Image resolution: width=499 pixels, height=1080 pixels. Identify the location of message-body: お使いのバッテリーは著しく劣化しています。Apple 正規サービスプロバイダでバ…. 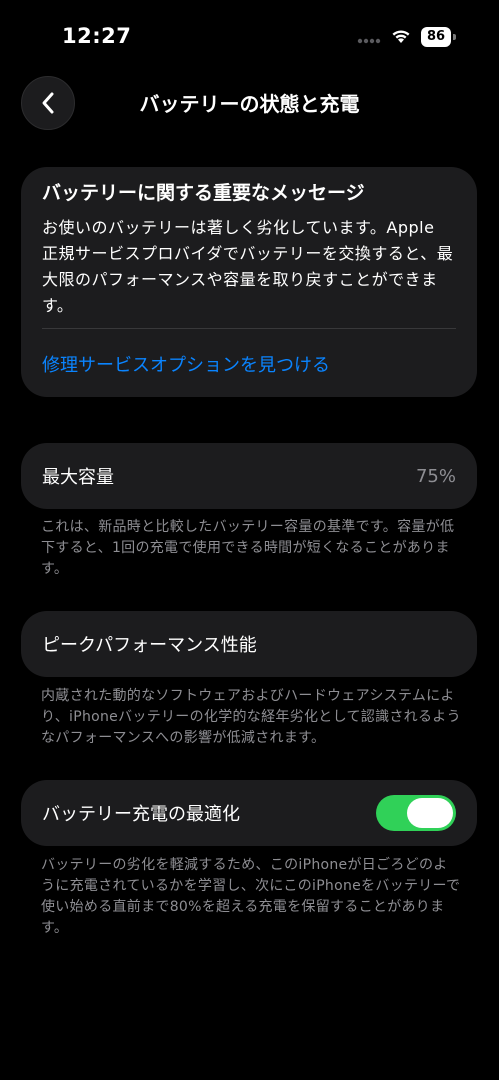
(248, 266).